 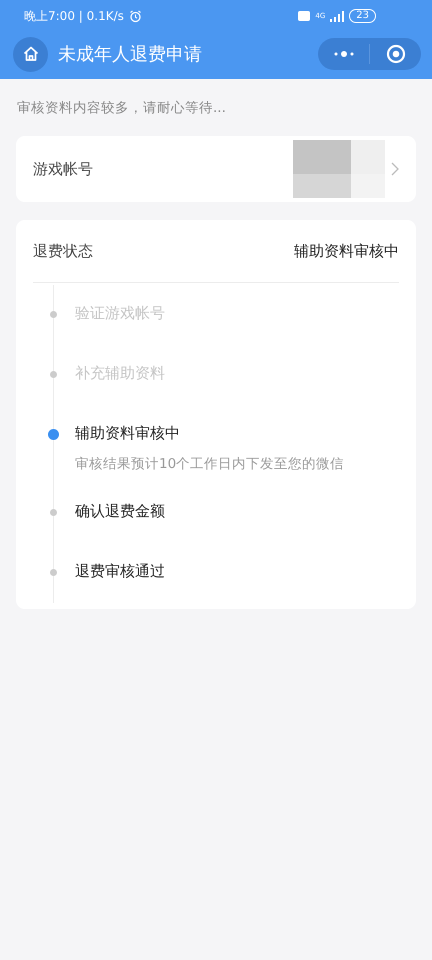 I want to click on refund-status-value: 辅助资料审核中, so click(x=346, y=251).